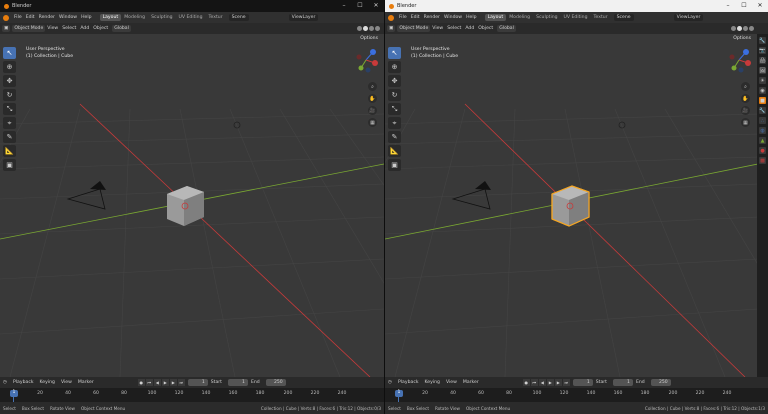 Image resolution: width=768 pixels, height=414 pixels. I want to click on jump-end-button: ⏭, so click(181, 382).